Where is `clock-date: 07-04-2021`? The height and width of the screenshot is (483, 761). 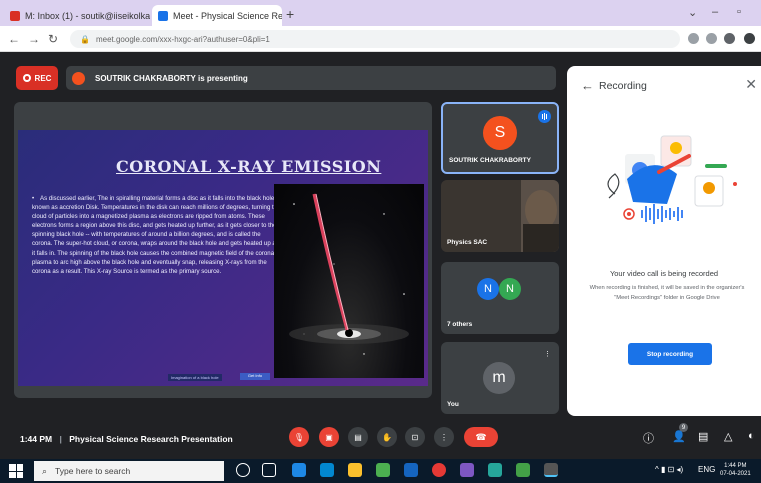 clock-date: 07-04-2021 is located at coordinates (735, 474).